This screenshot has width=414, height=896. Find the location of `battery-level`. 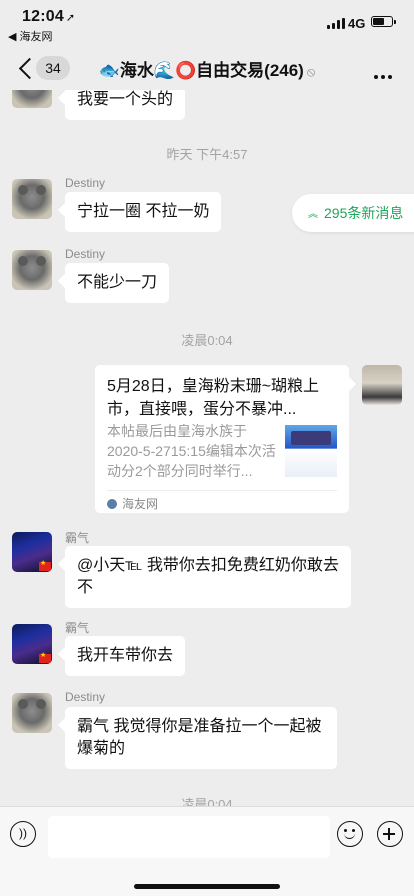

battery-level is located at coordinates (379, 21).